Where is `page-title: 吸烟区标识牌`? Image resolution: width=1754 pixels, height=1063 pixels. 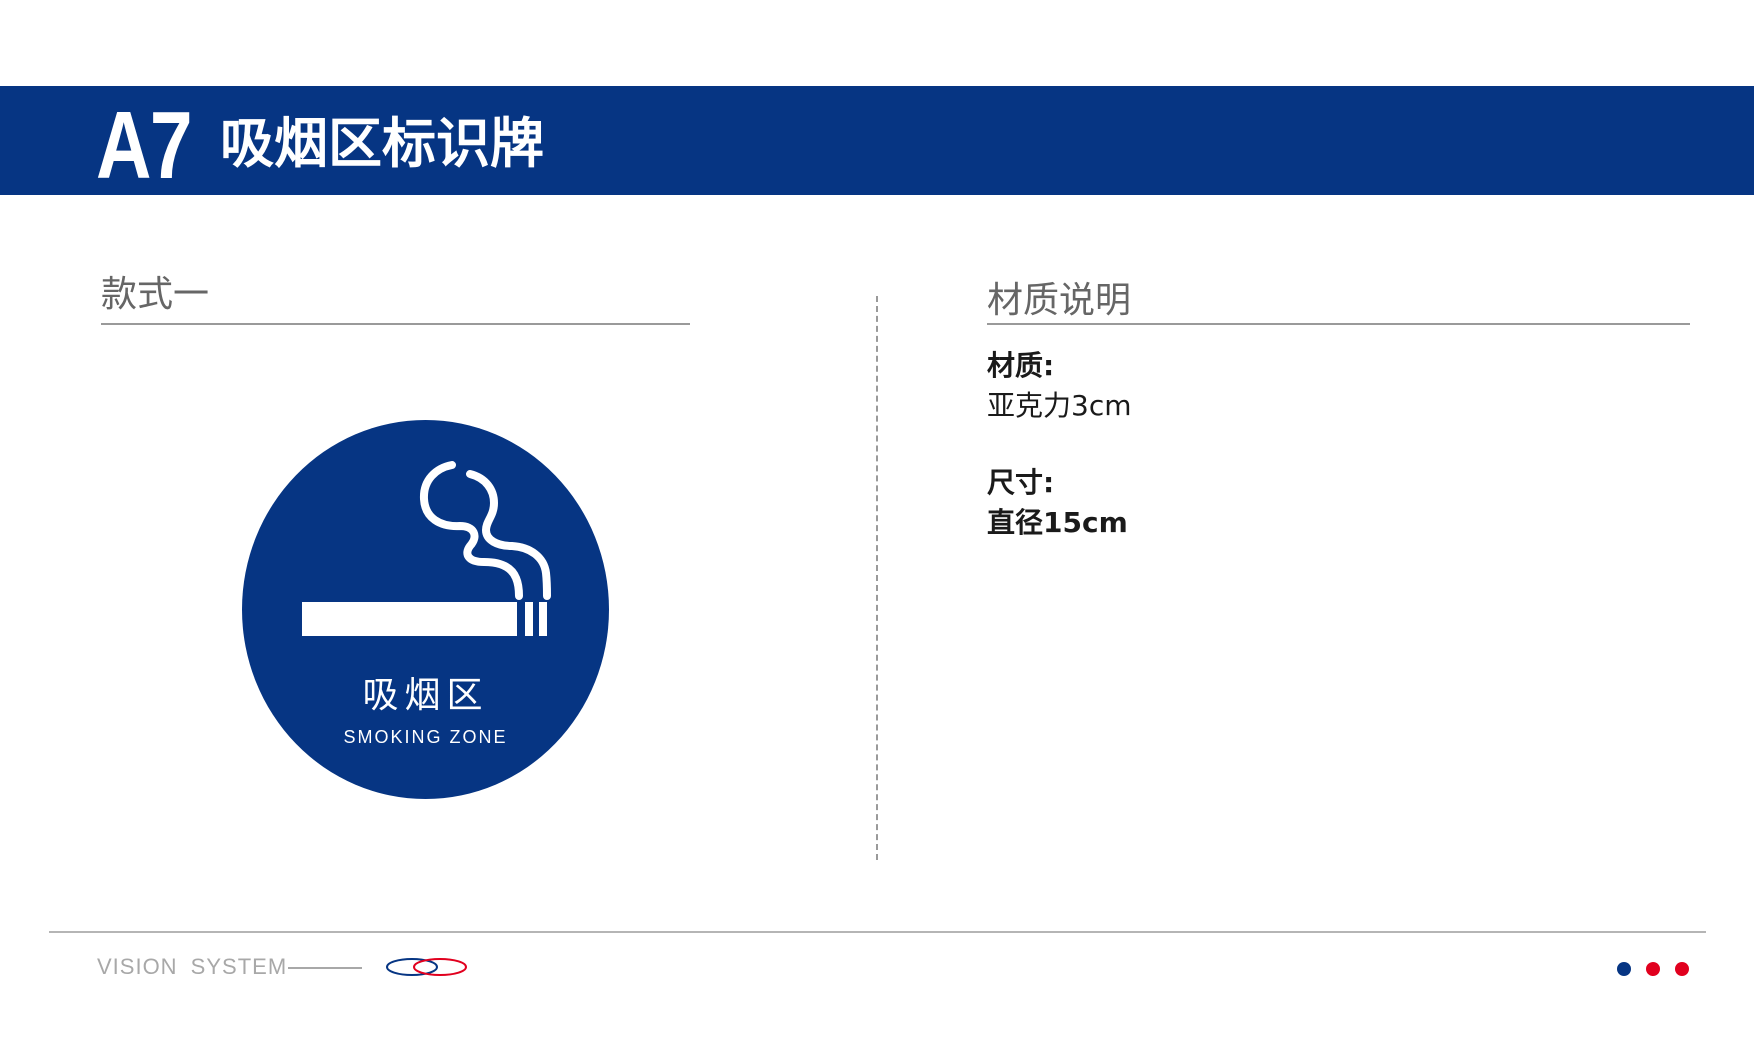 page-title: 吸烟区标识牌 is located at coordinates (382, 143).